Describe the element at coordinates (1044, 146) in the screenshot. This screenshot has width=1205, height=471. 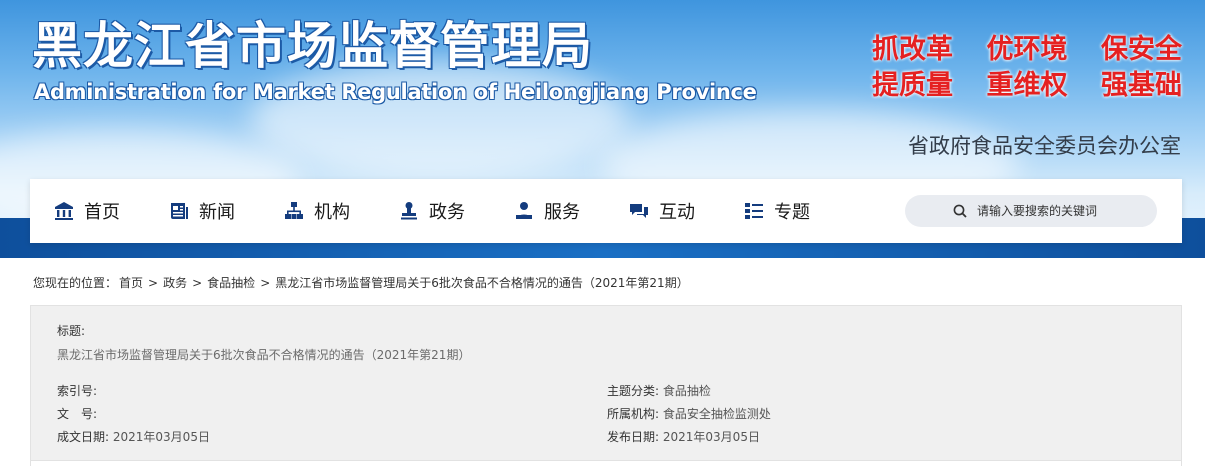
I see `office-name: 省政府食品安全委员会办公室` at that location.